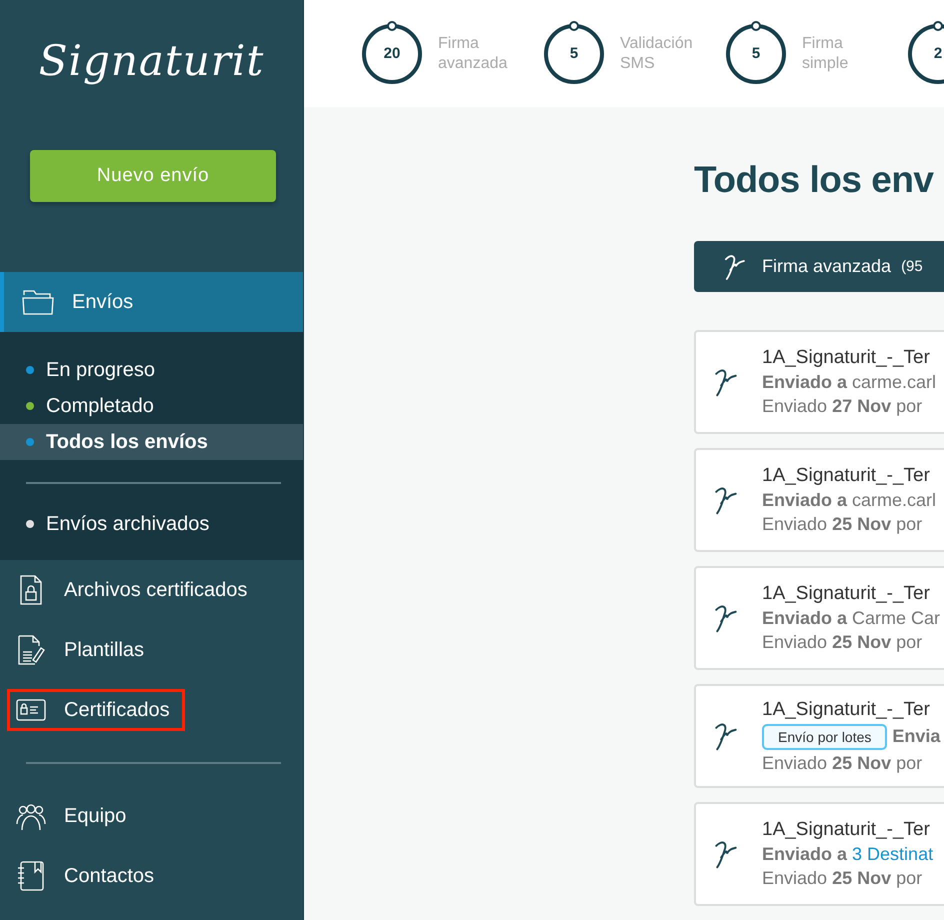  Describe the element at coordinates (74, 816) in the screenshot. I see `nav-item: Equipo` at that location.